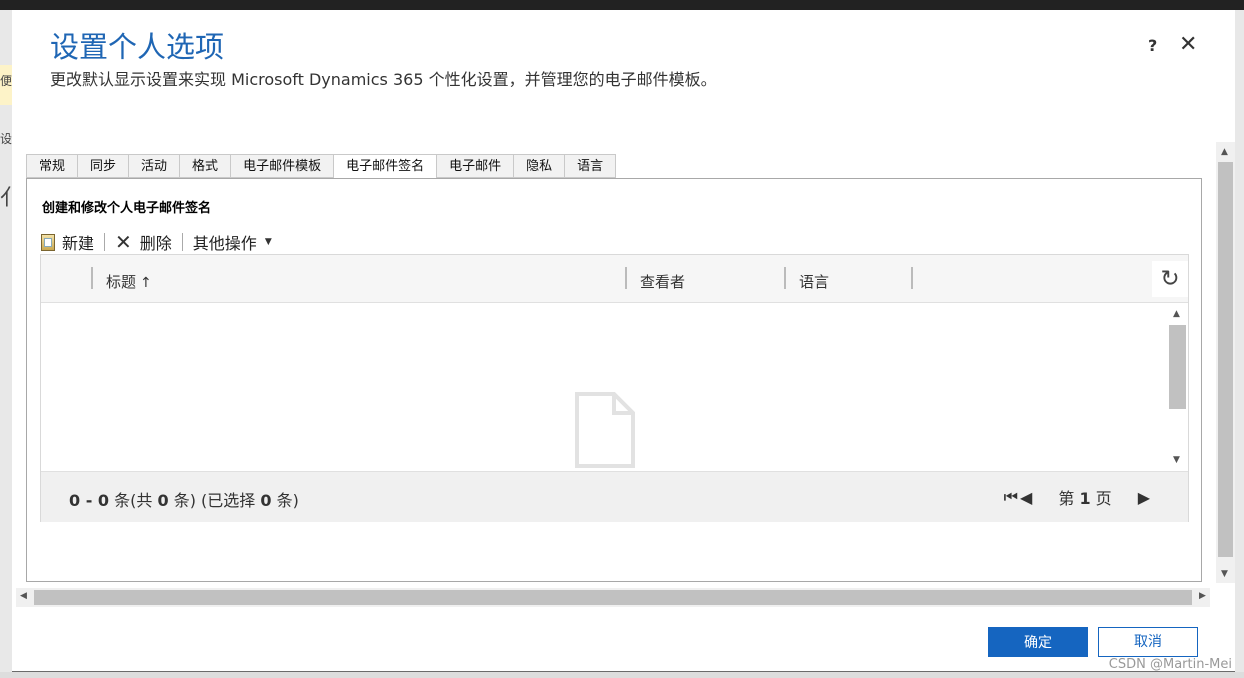 This screenshot has height=678, width=1244. What do you see at coordinates (23, 596) in the screenshot?
I see `scroll-left-icon: ◀` at bounding box center [23, 596].